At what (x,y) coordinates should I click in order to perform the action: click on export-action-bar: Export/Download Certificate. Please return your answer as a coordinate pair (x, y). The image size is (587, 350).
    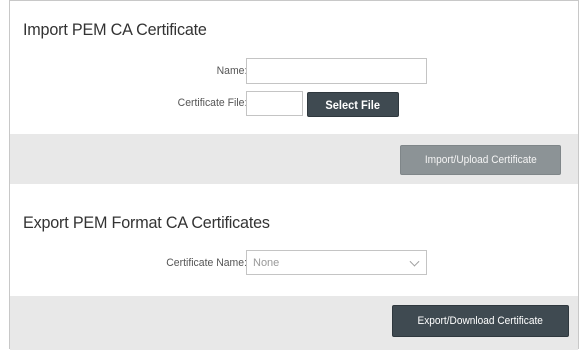
    Looking at the image, I should click on (294, 323).